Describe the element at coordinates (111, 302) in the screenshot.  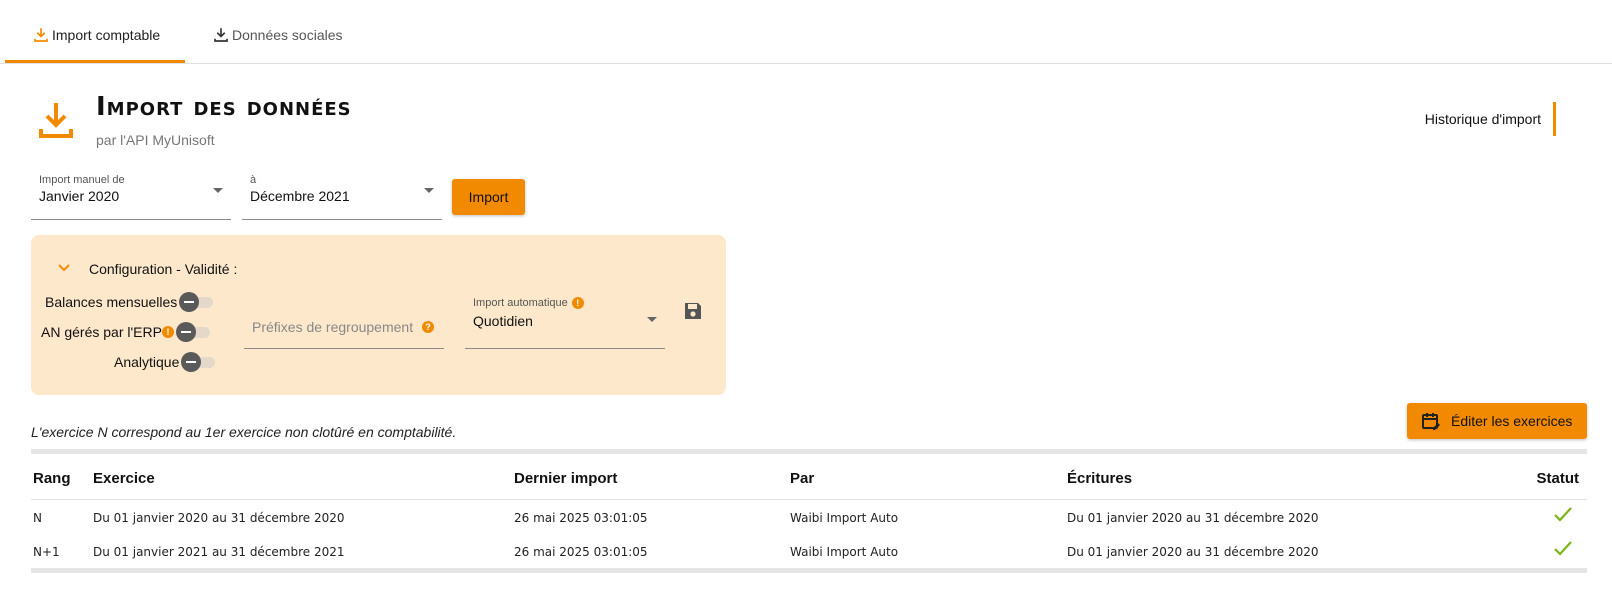
I see `toggle-label: Balances mensuelles` at that location.